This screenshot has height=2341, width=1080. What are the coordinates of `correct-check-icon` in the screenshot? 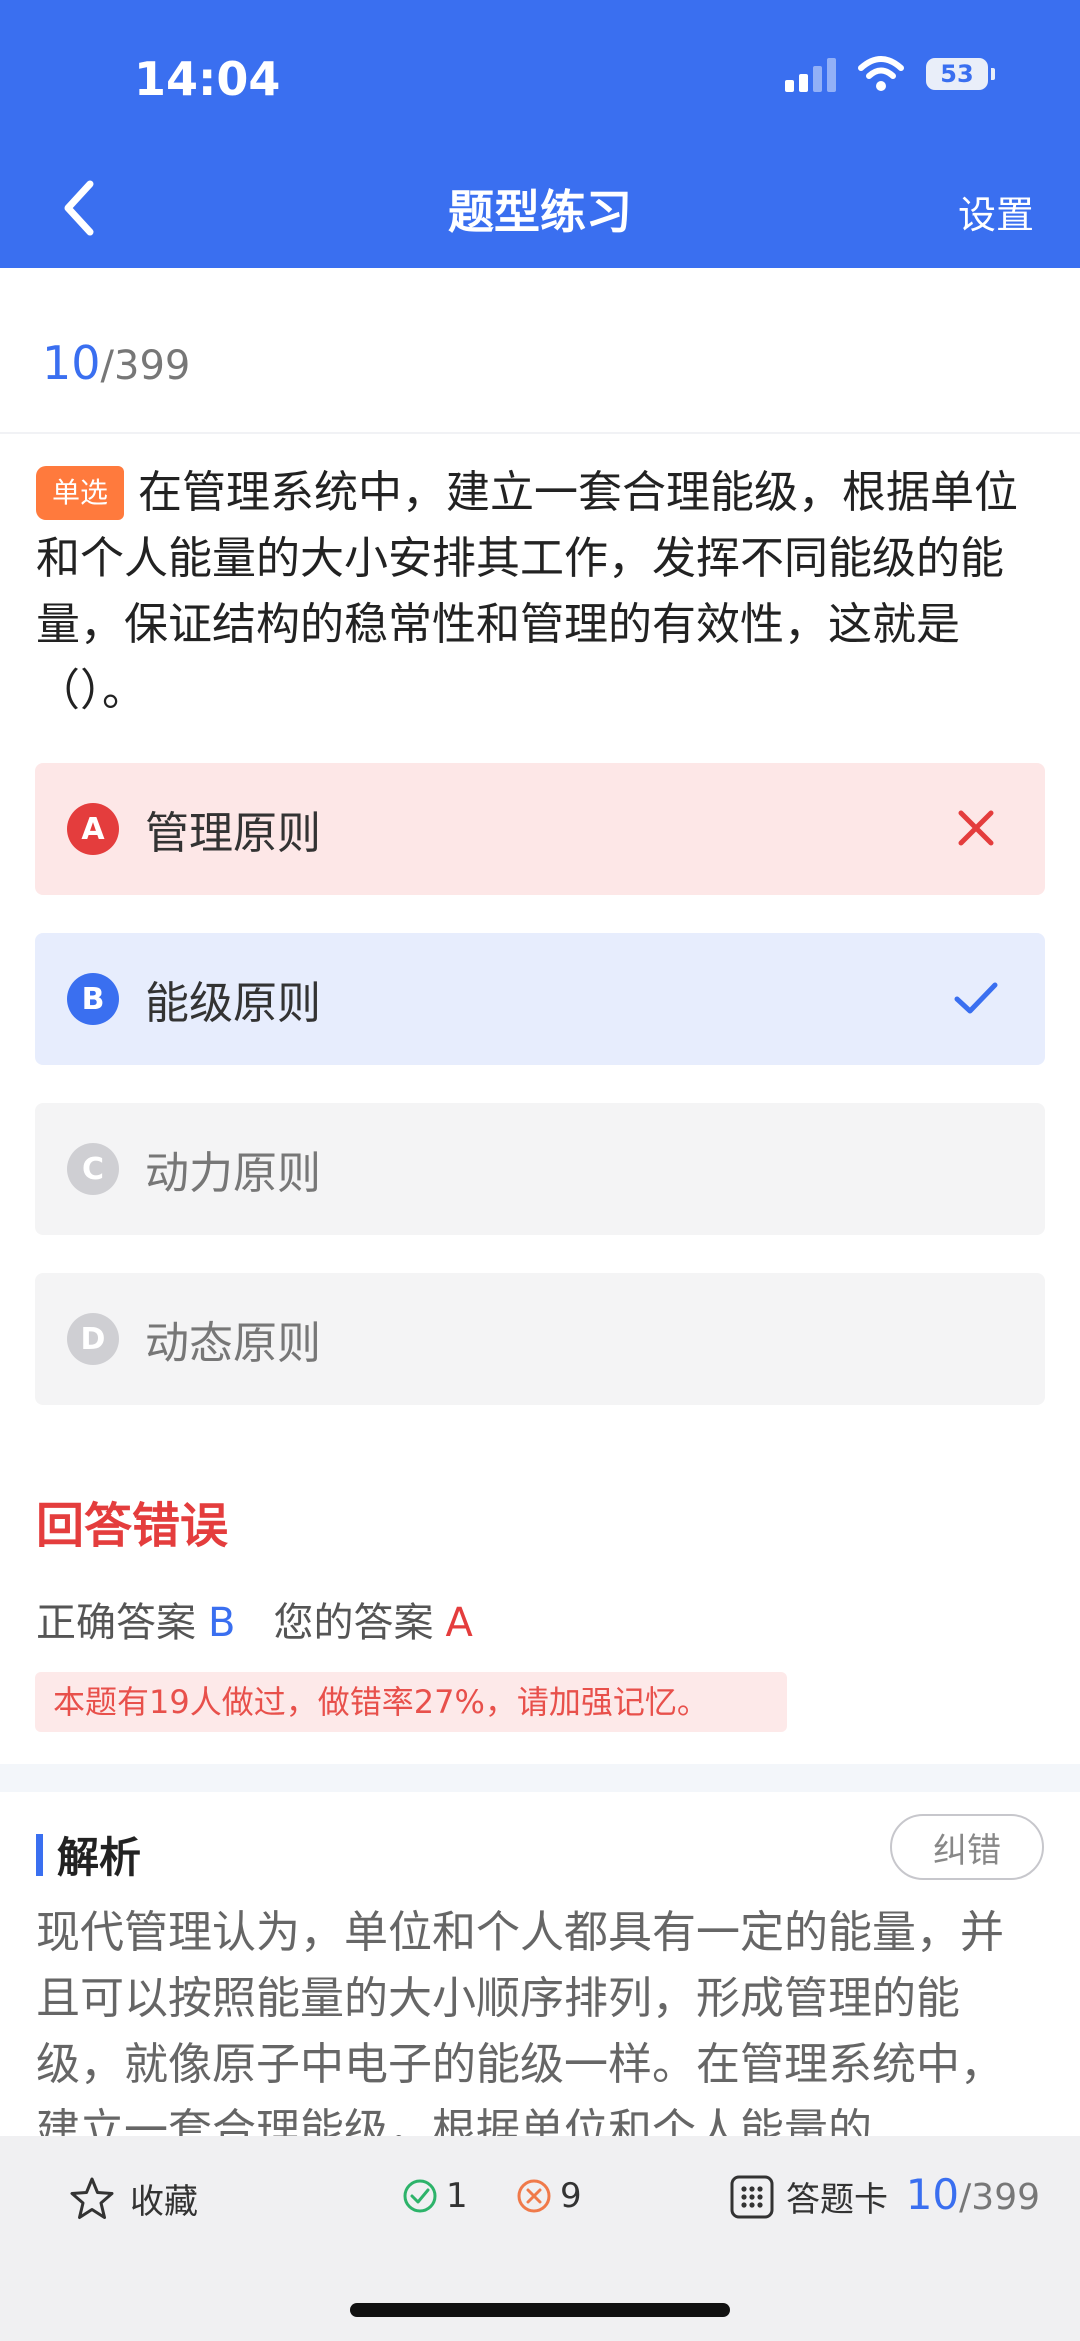 It's located at (976, 998).